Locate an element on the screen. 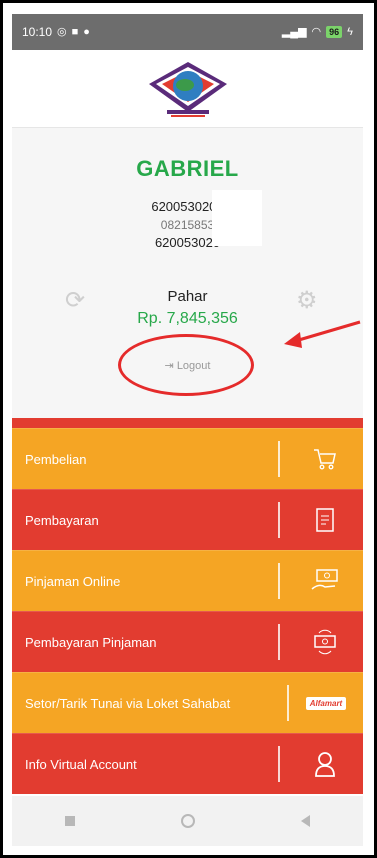  menu-item-info-virtual-account: Info Virtual Account is located at coordinates (187, 763).